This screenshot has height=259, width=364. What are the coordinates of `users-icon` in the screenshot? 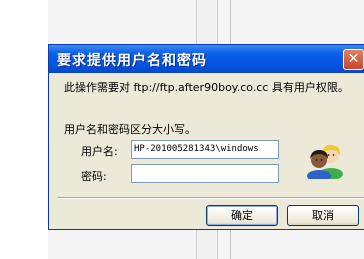 It's located at (325, 161).